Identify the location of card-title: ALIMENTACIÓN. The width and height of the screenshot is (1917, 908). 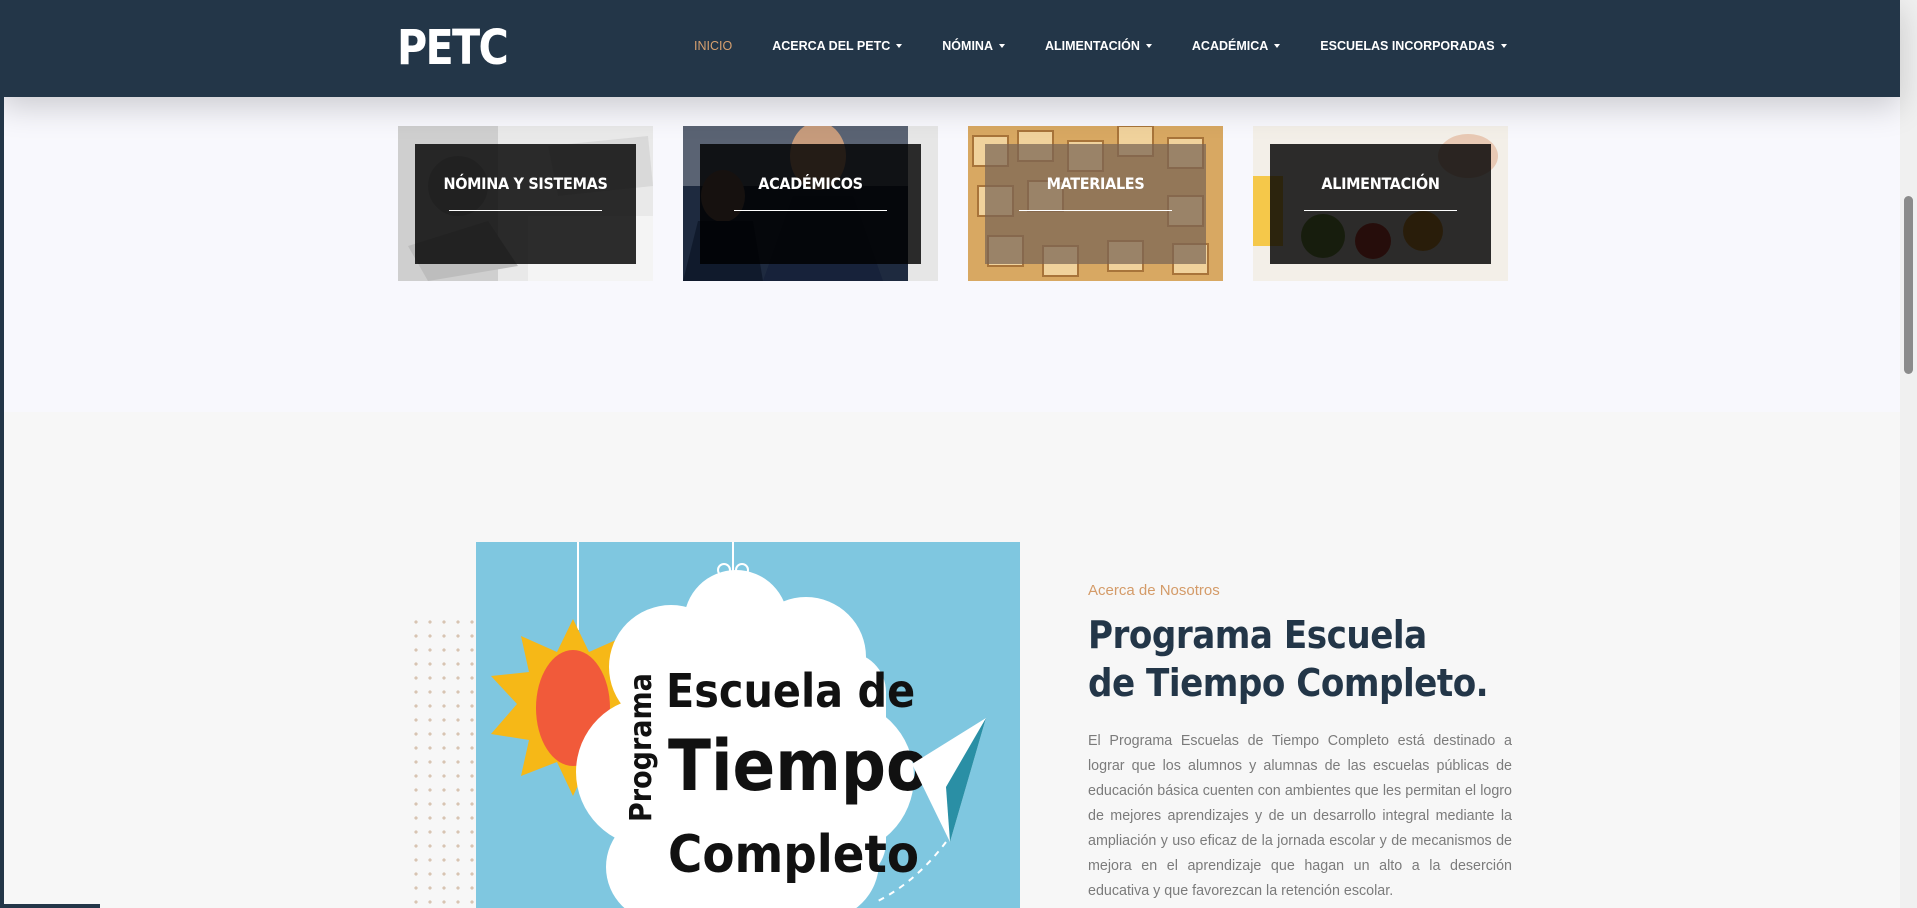
(1380, 183).